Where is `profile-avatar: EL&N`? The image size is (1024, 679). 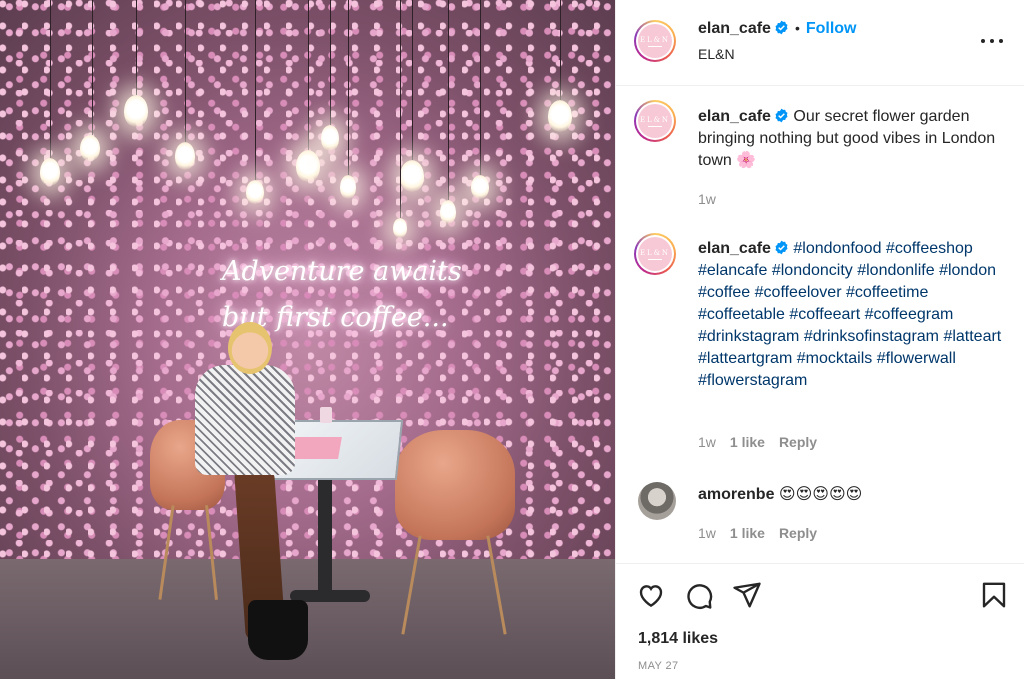 profile-avatar: EL&N is located at coordinates (655, 41).